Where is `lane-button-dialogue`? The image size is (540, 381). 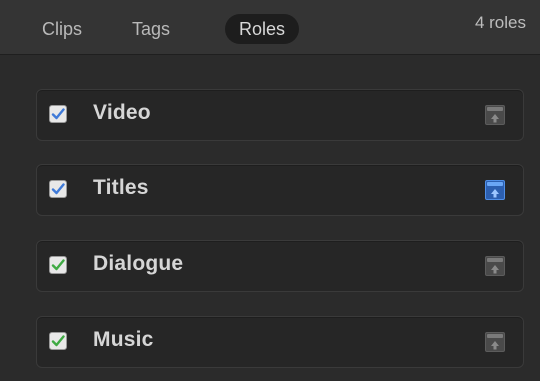
lane-button-dialogue is located at coordinates (495, 266).